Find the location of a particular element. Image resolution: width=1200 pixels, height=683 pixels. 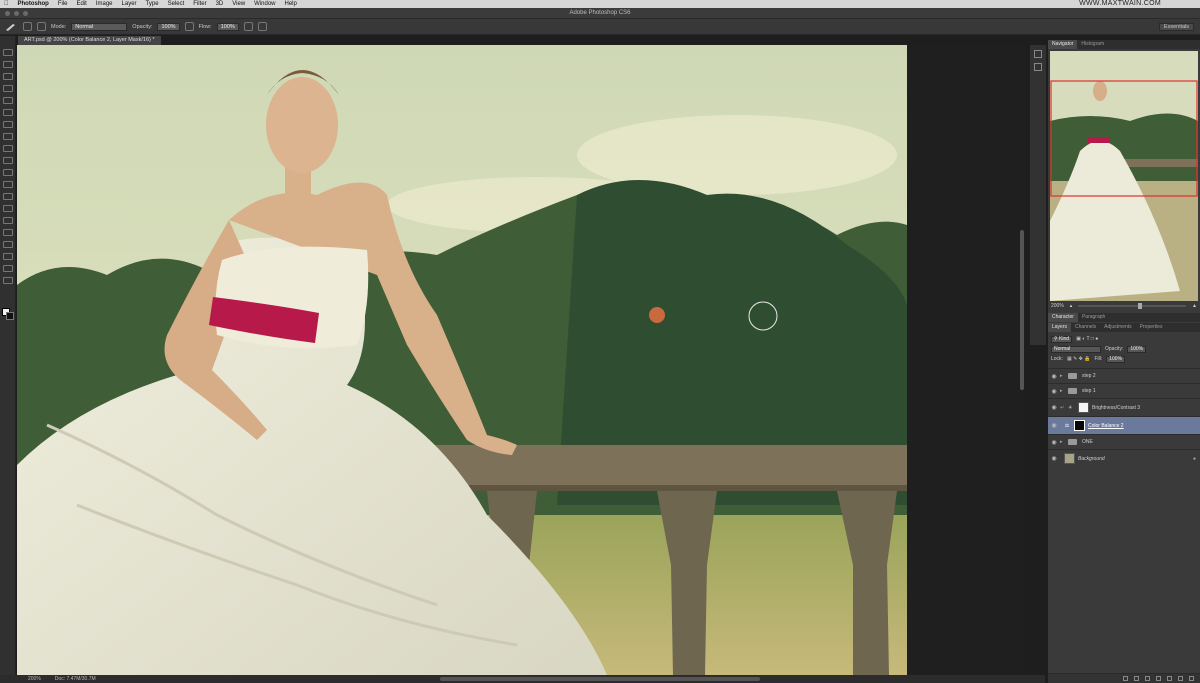

history-brush-tool-icon is located at coordinates (7, 160).